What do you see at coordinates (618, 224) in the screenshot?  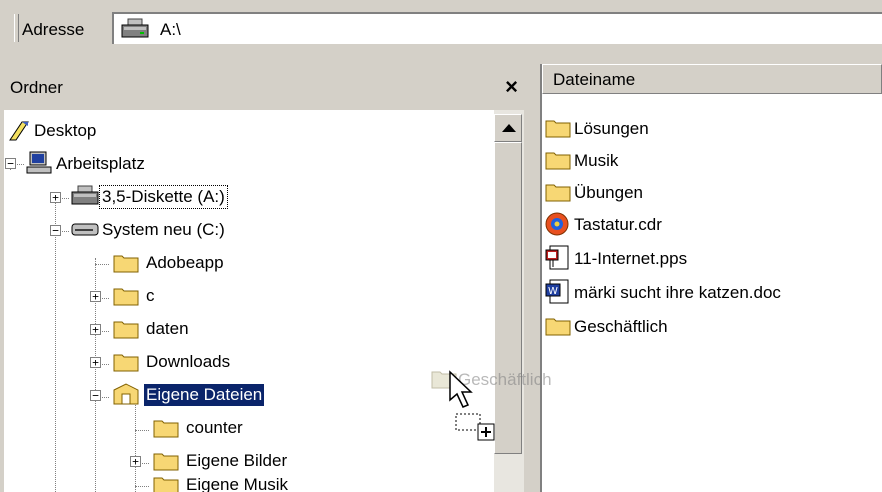 I see `file-name: Tastatur.cdr` at bounding box center [618, 224].